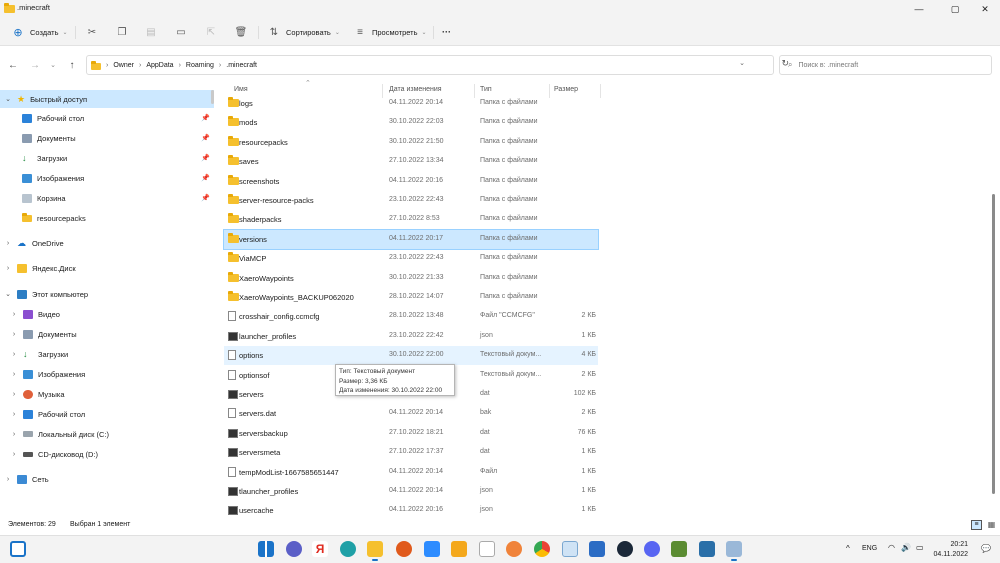 Image resolution: width=1000 pixels, height=563 pixels. I want to click on column-header-type: Тип, so click(486, 89).